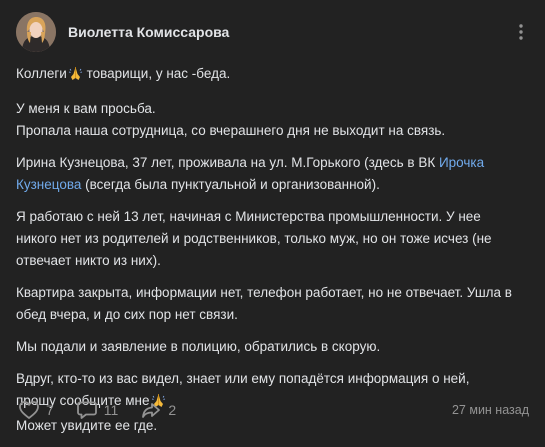 The image size is (545, 447). Describe the element at coordinates (50, 410) in the screenshot. I see `like-count: 7` at that location.